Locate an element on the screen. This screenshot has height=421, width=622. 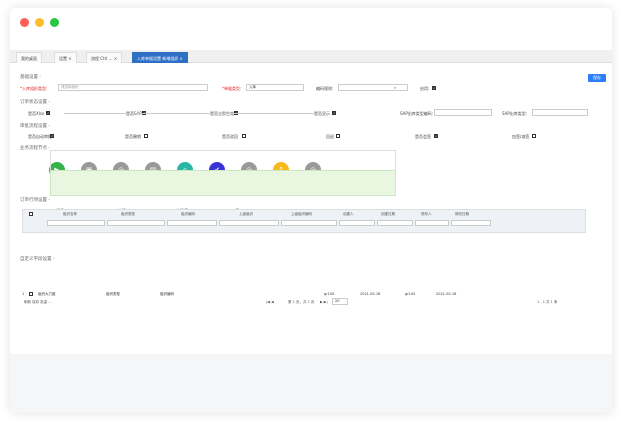
pager-first-icon: |◀ ◀ is located at coordinates (270, 302).